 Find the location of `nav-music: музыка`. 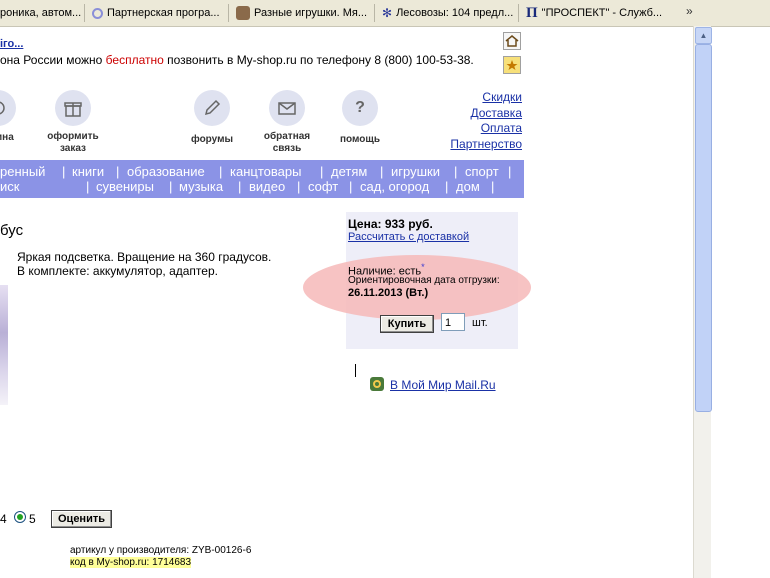

nav-music: музыка is located at coordinates (201, 186).